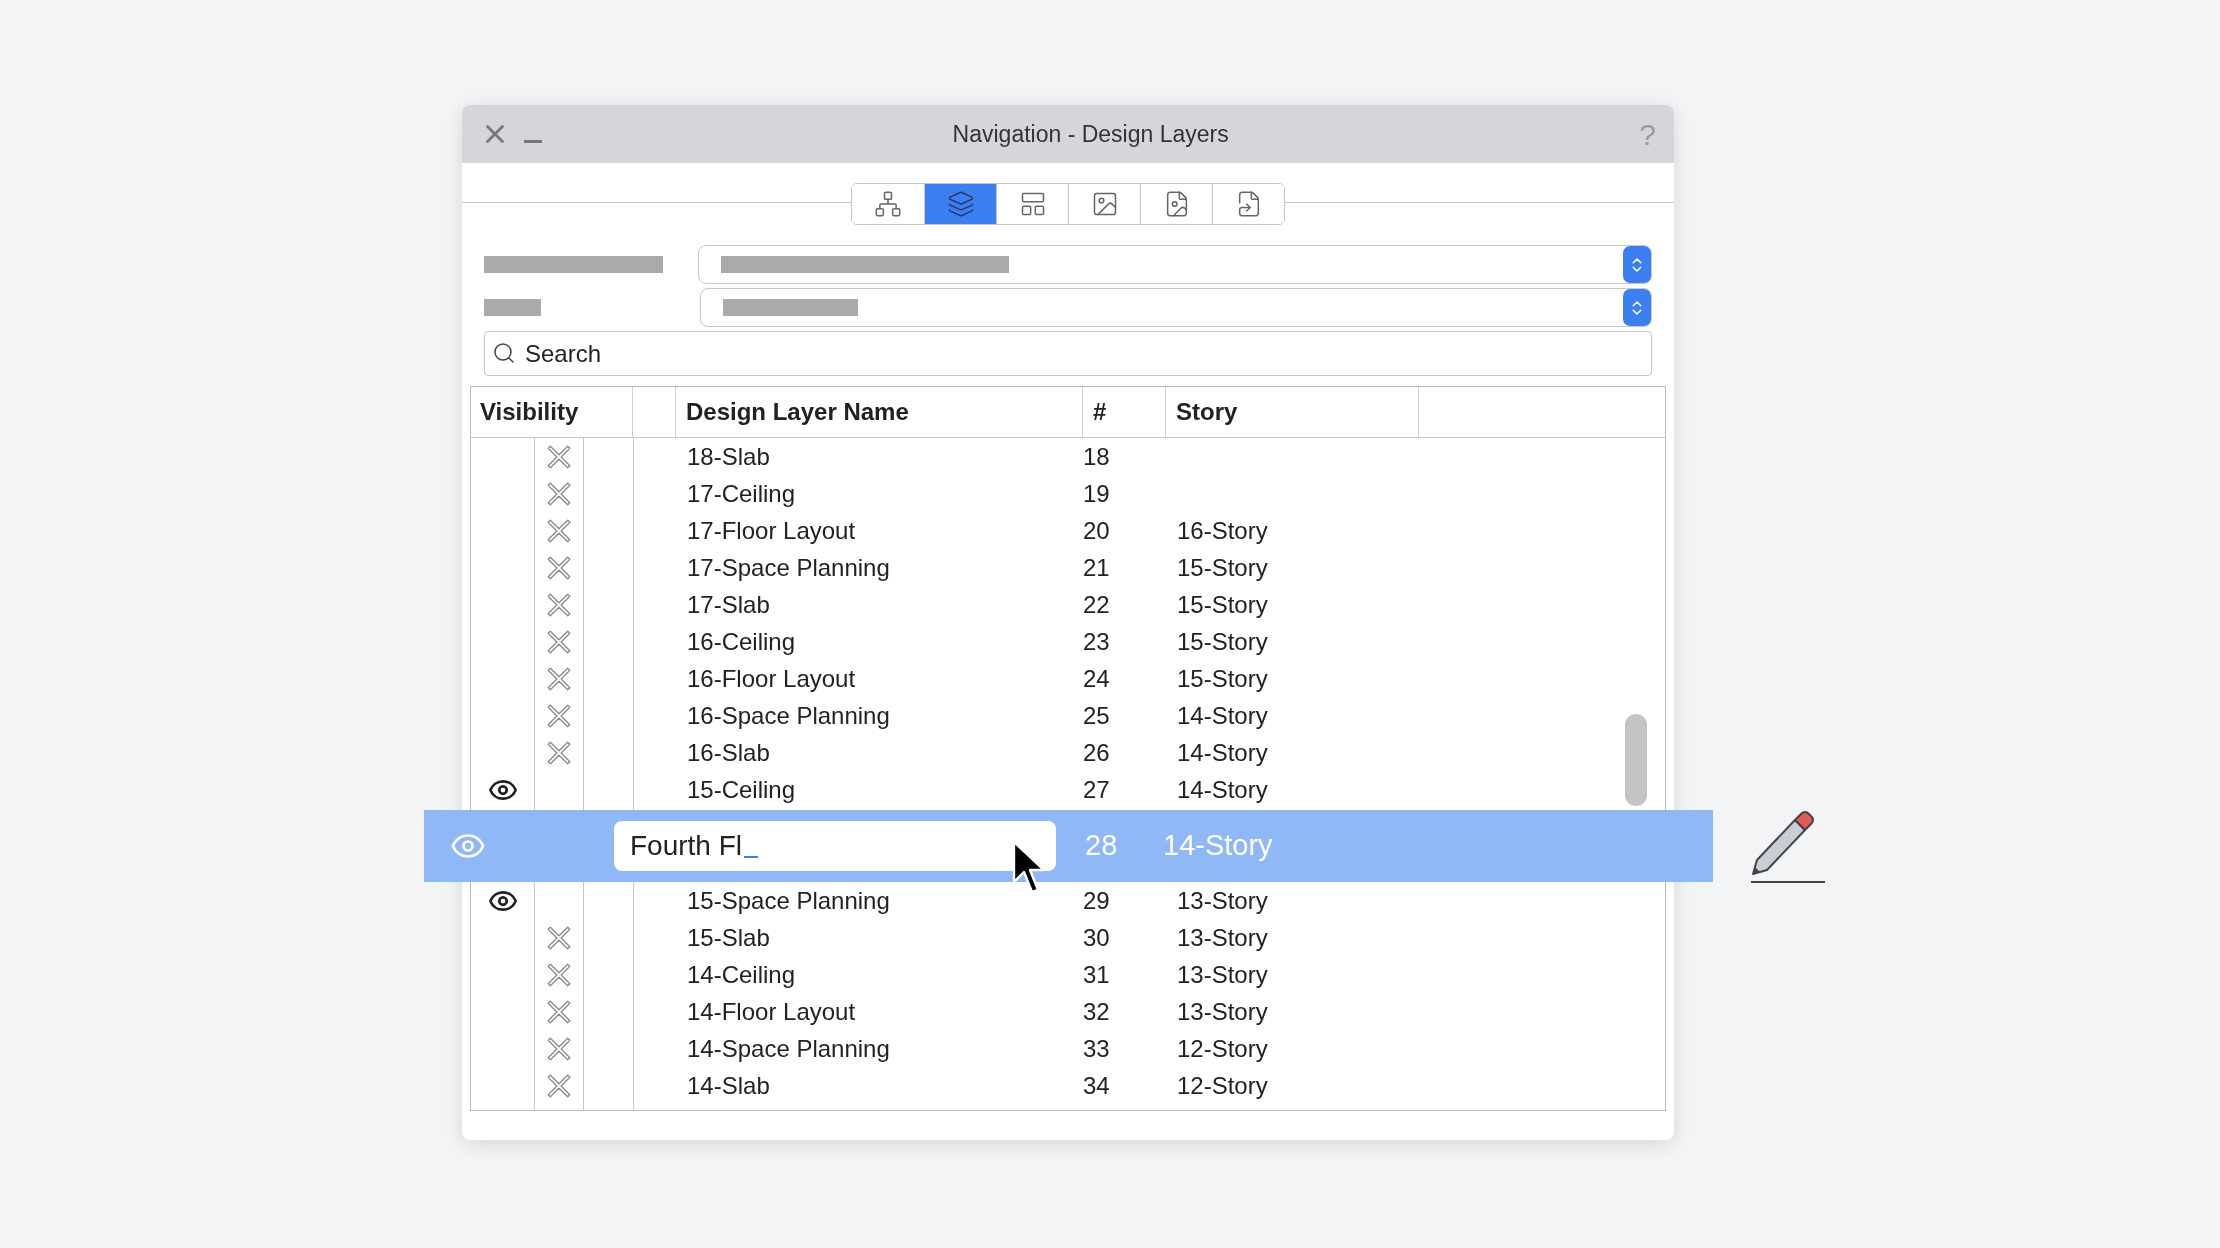 Image resolution: width=2220 pixels, height=1248 pixels. What do you see at coordinates (728, 752) in the screenshot?
I see `layer-name: 16-Slab` at bounding box center [728, 752].